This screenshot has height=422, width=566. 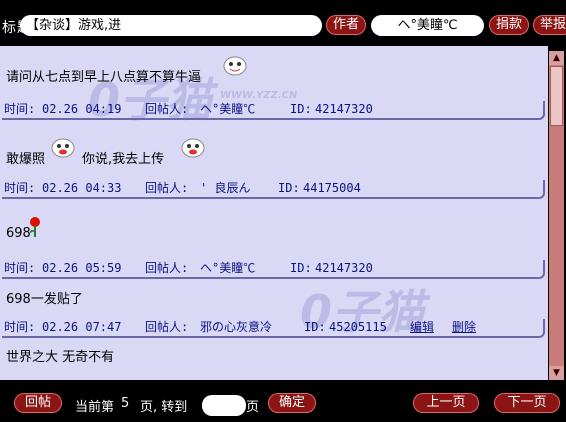 I want to click on bottom-bar: 回帖 当前第 5 页, 转到 页 确定 上一页 下一页, so click(x=283, y=405).